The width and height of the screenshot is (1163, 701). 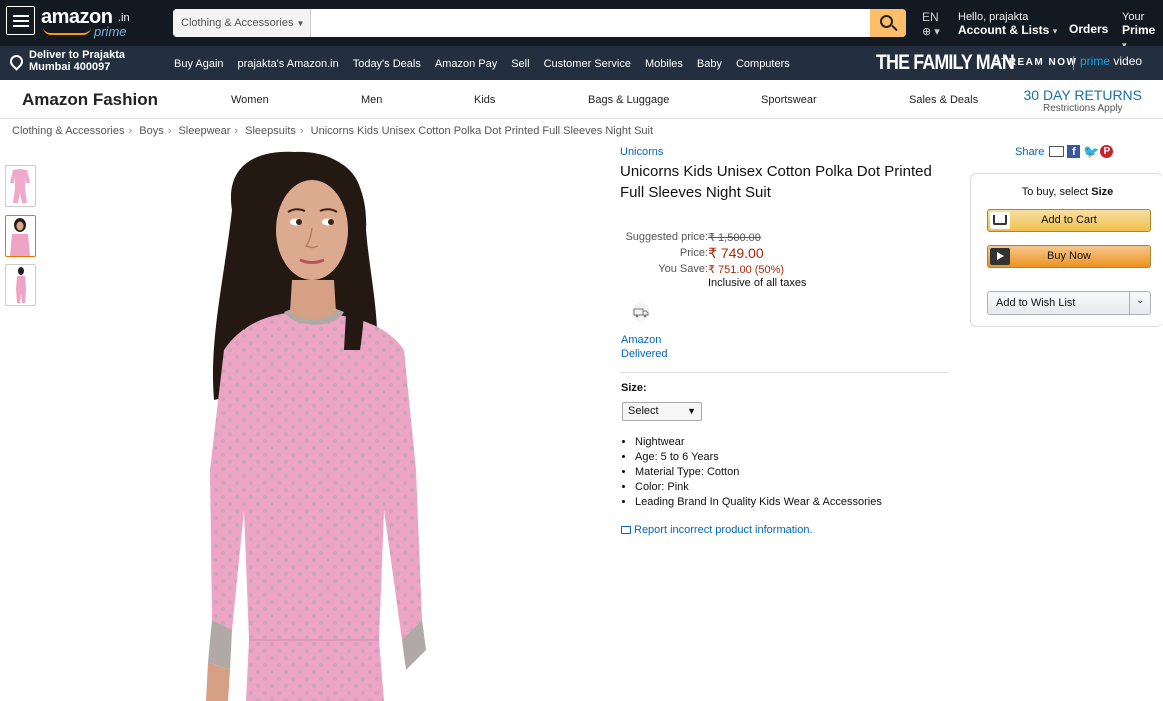 What do you see at coordinates (643, 411) in the screenshot?
I see `size-select-value: Select` at bounding box center [643, 411].